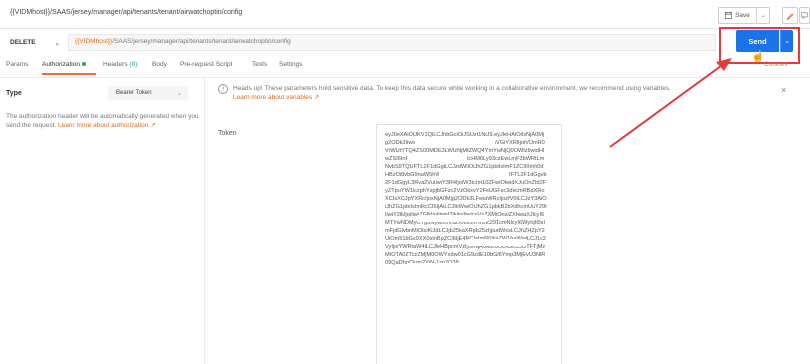 The width and height of the screenshot is (810, 364). What do you see at coordinates (670, 103) in the screenshot?
I see `annotation-arrow` at bounding box center [670, 103].